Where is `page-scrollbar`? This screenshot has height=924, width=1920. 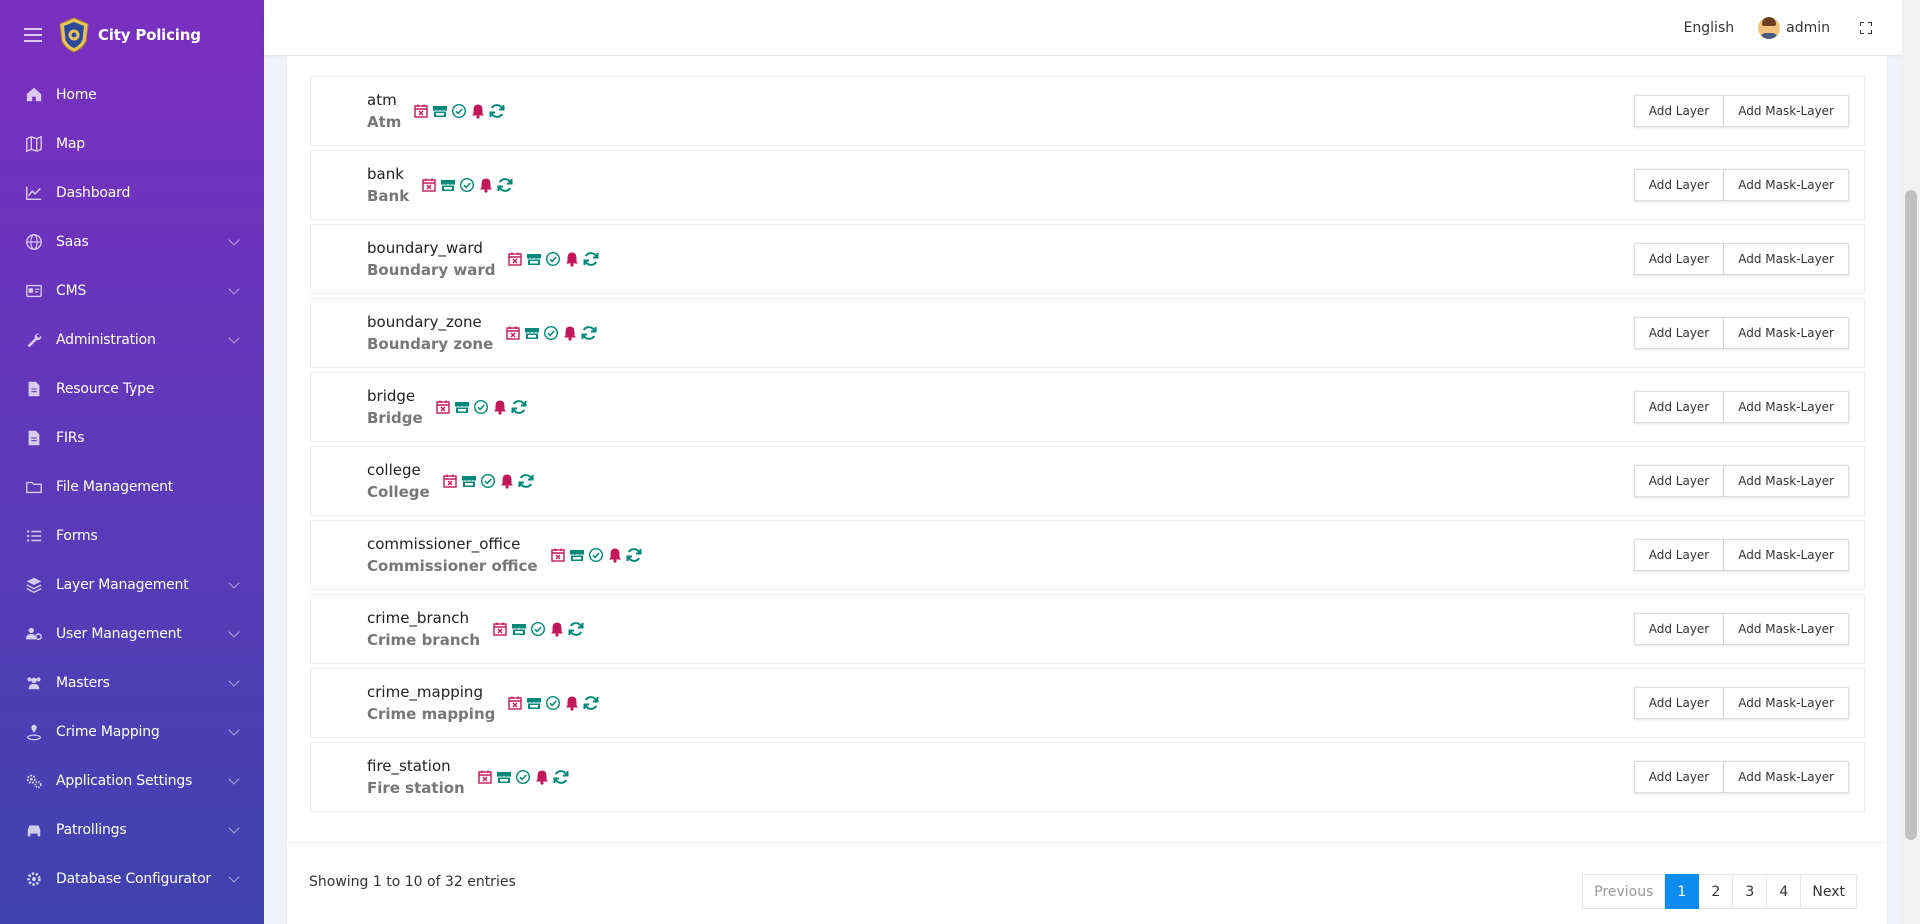
page-scrollbar is located at coordinates (1911, 462).